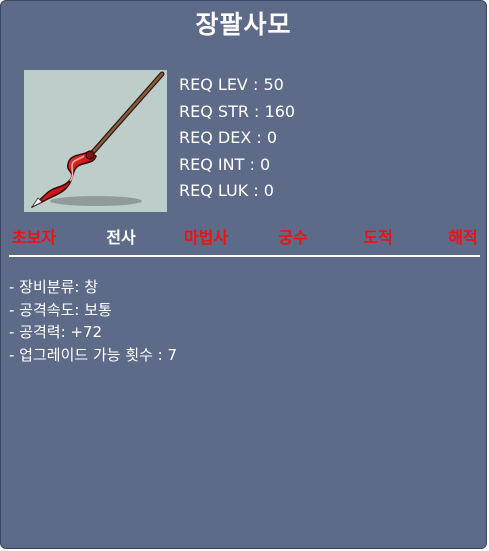  Describe the element at coordinates (378, 237) in the screenshot. I see `job-thief: 도적` at that location.